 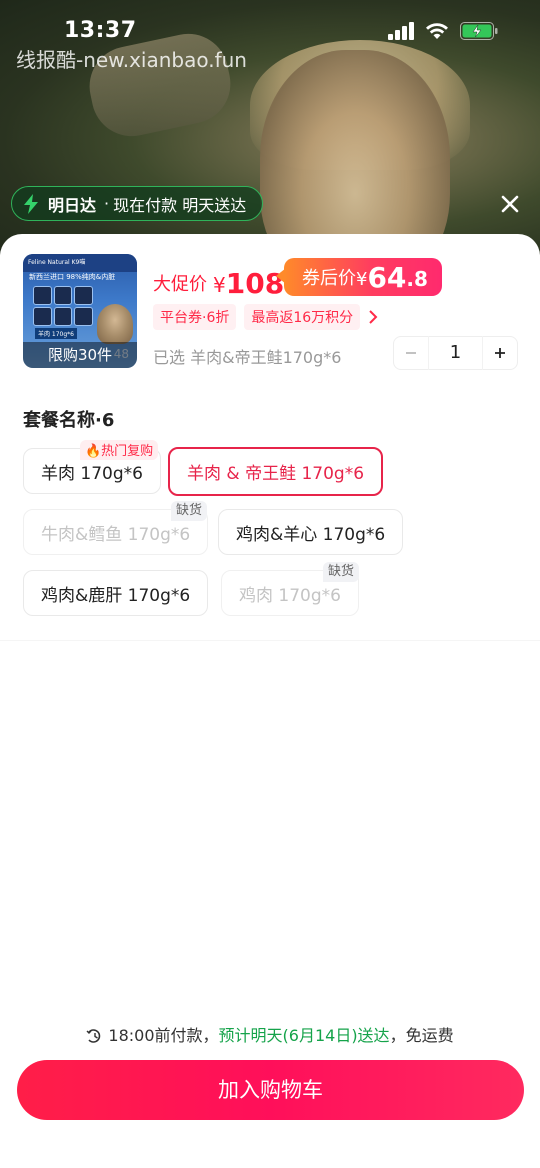 I want to click on option-lamb-king-salmon: 羊肉 & 帝王鲑 170g*6, so click(x=276, y=471).